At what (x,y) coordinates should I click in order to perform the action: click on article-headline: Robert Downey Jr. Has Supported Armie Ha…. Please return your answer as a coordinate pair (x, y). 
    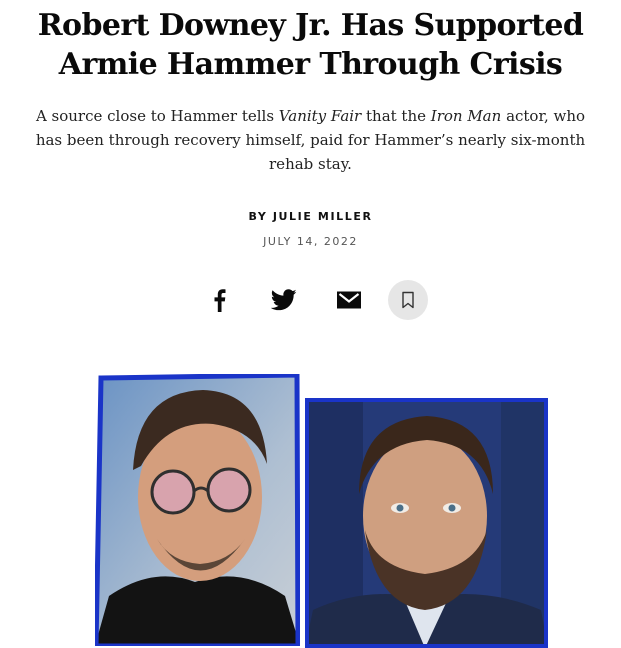
    Looking at the image, I should click on (310, 45).